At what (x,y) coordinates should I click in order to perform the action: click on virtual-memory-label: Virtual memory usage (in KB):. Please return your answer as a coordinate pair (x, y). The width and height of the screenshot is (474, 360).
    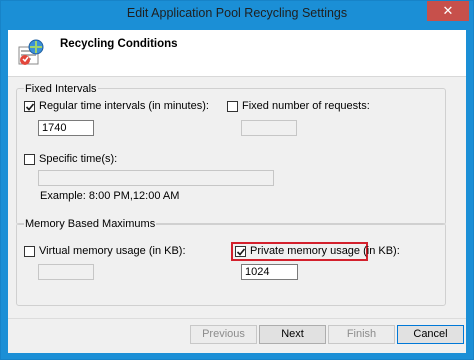
    Looking at the image, I should click on (112, 251).